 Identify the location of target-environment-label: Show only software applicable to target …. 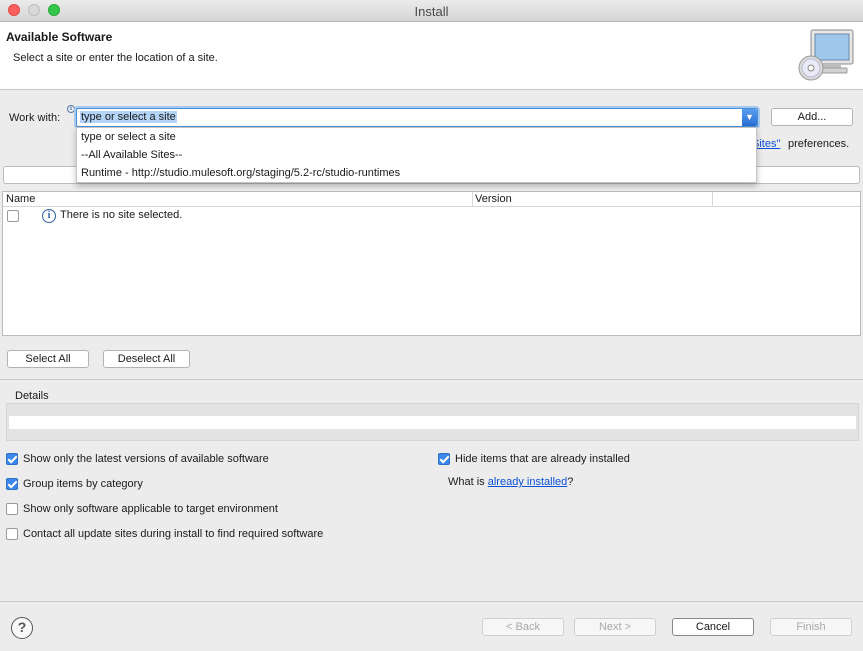
(150, 509).